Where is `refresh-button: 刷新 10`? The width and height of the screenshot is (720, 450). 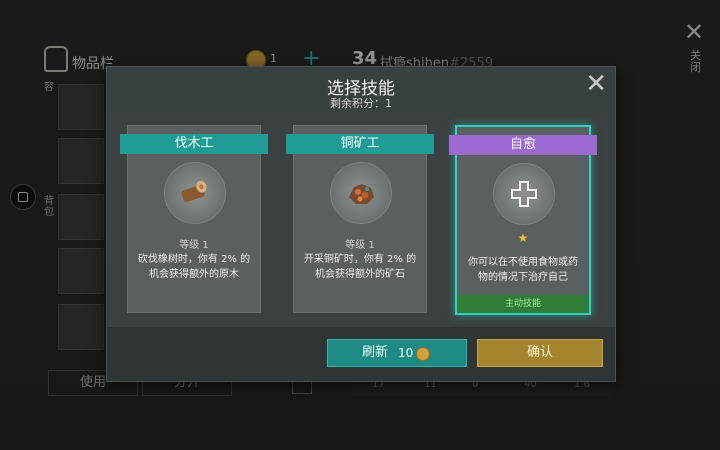 refresh-button: 刷新 10 is located at coordinates (397, 353).